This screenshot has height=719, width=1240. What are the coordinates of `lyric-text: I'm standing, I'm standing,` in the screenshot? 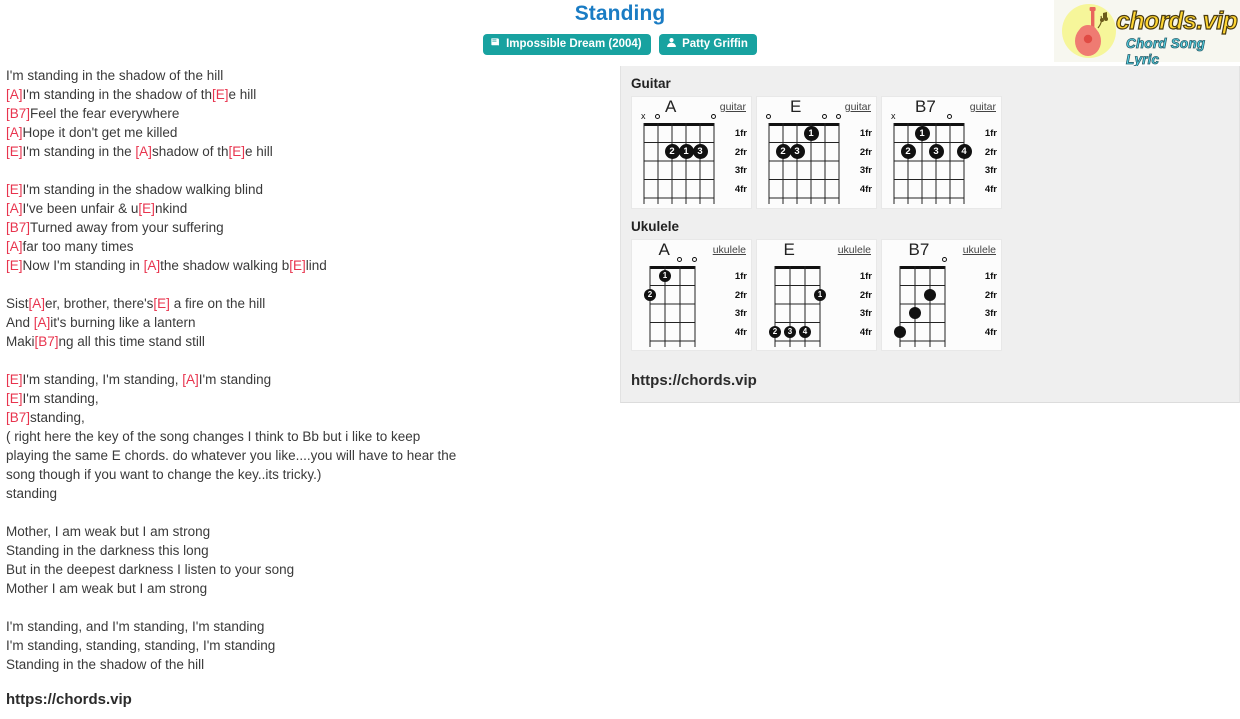 It's located at (102, 379).